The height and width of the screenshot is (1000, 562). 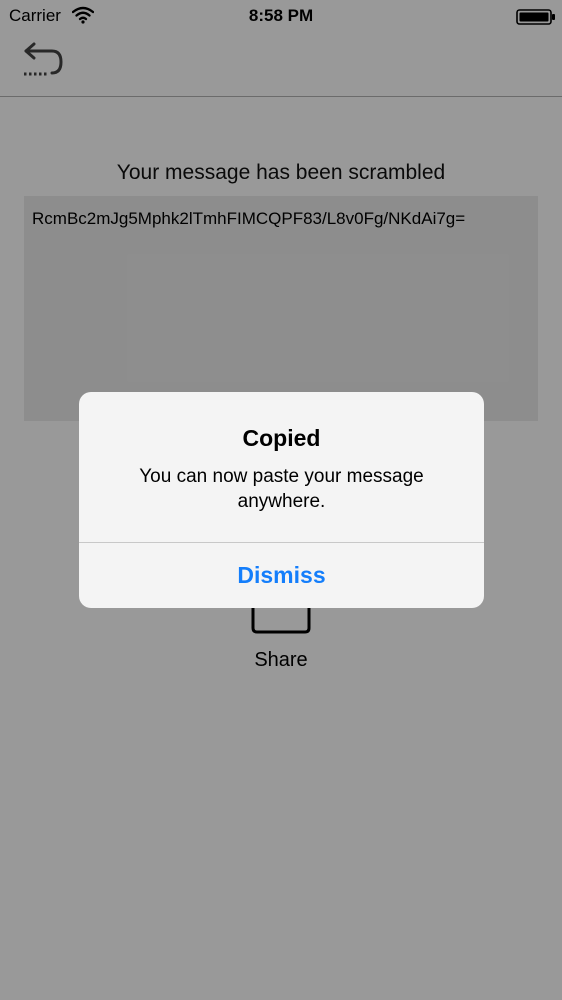 I want to click on alert-title: Copied, so click(x=281, y=438).